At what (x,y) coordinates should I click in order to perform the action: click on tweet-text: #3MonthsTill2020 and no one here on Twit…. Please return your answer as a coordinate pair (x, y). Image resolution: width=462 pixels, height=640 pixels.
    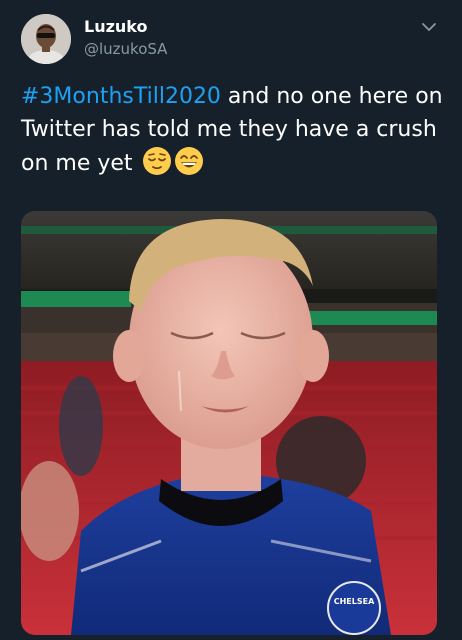
    Looking at the image, I should click on (233, 130).